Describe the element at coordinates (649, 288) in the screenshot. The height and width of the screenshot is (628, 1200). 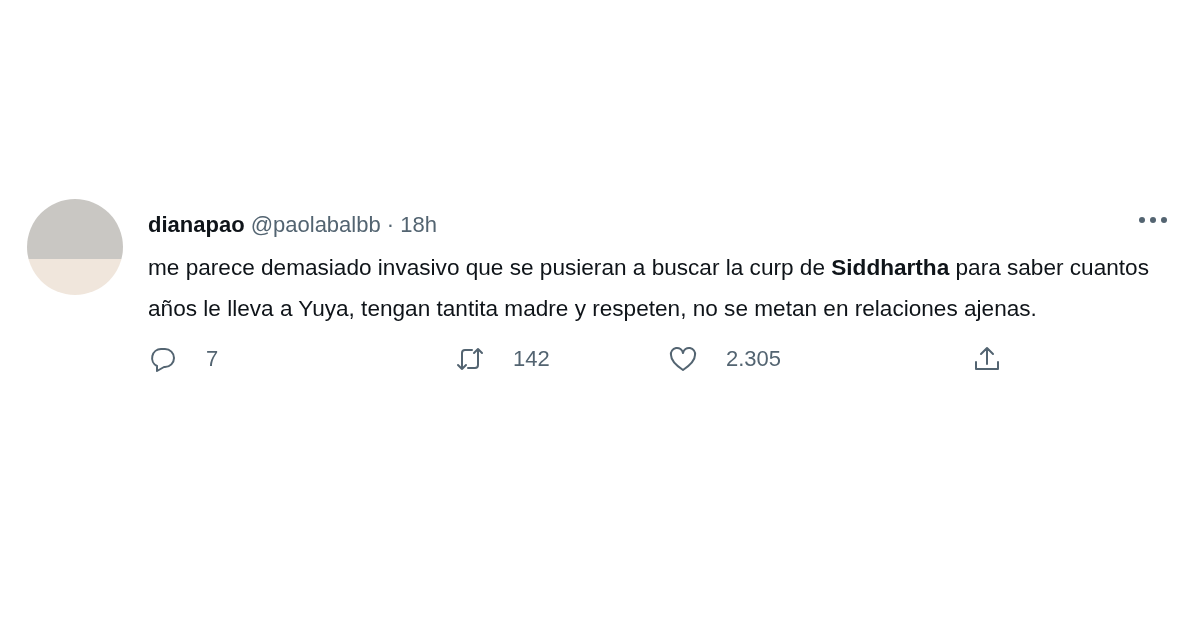
I see `tweet-text: me parece demasiado invasivo que se pusieran a buscar la curp de Siddhartha para saber cuantos años le lleva a Yuya, tengan tantita madre y respeten, no se metan en relaciones ajenas.` at that location.